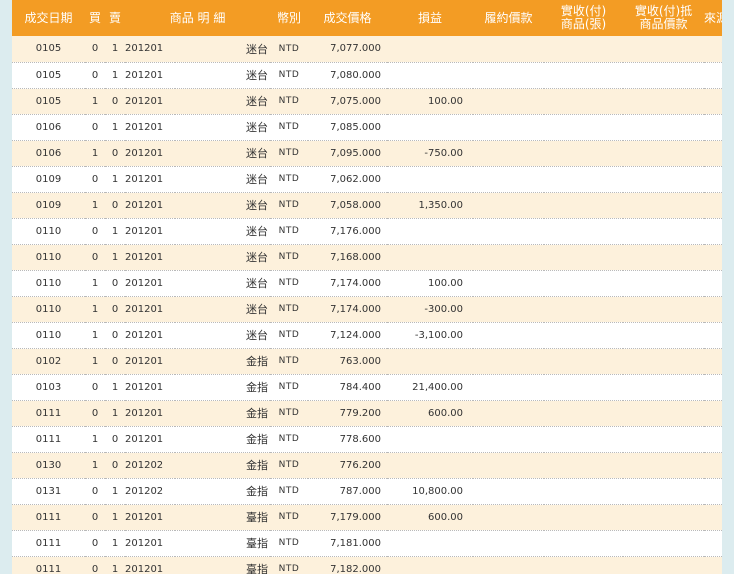 The image size is (734, 574). I want to click on table-row: 0111 0 1 201201 臺指 NTD 7,181.000, so click(367, 543).